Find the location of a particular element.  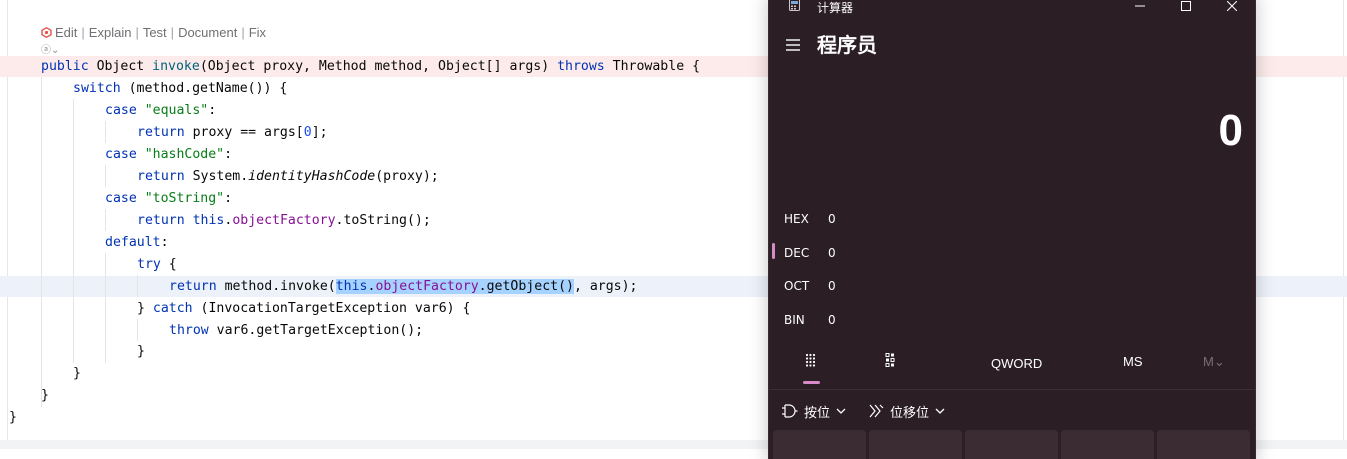

code-line-13: throw var6.getTargetException(); is located at coordinates (296, 330).